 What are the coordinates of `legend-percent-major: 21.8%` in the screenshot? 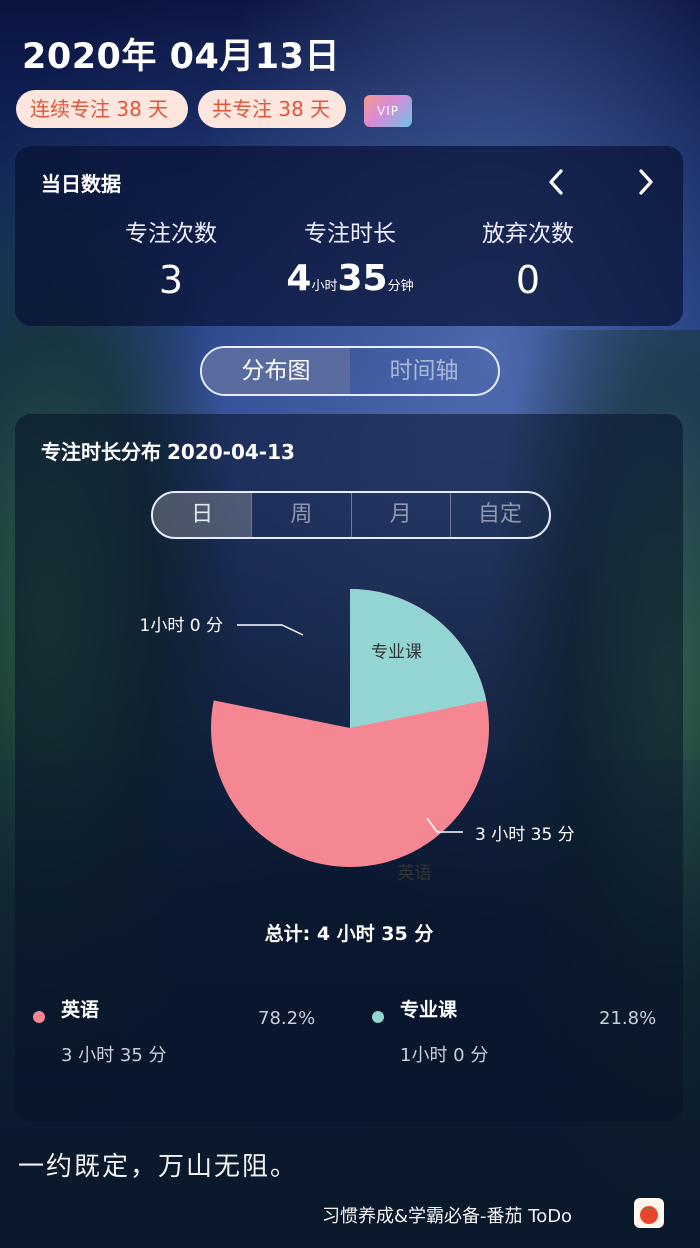 It's located at (628, 1018).